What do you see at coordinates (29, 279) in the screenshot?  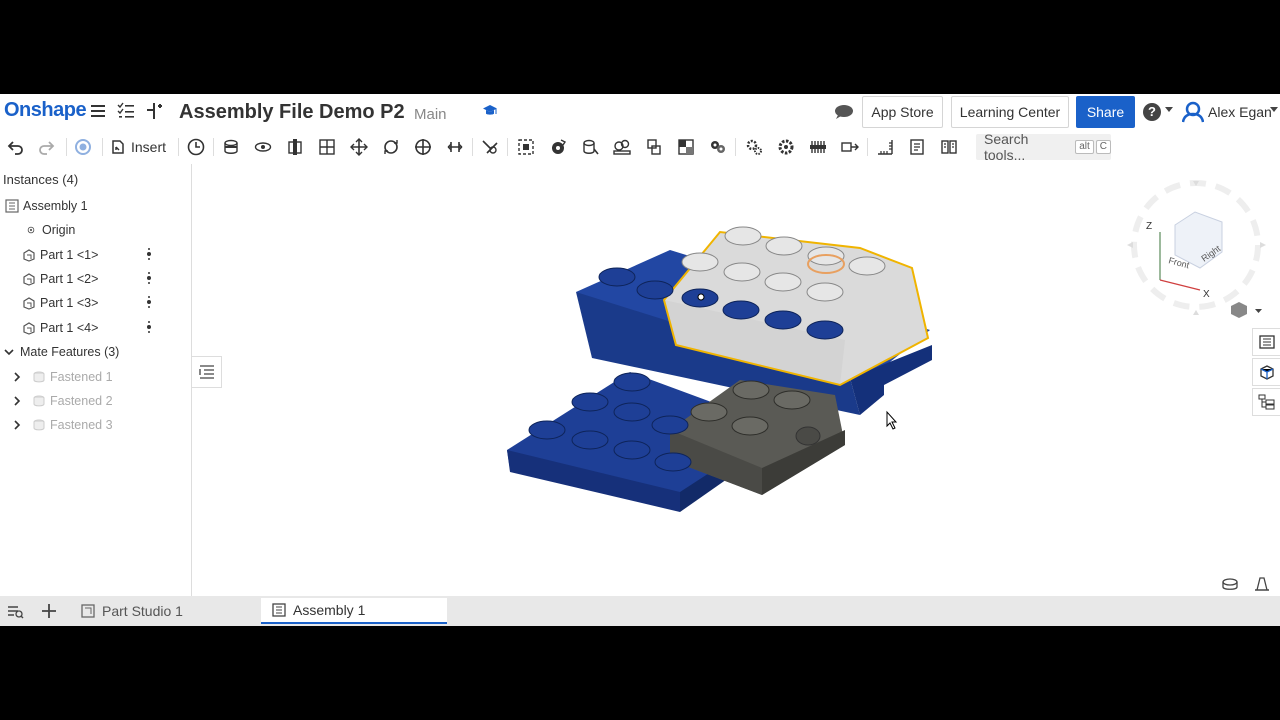 I see `part-icon` at bounding box center [29, 279].